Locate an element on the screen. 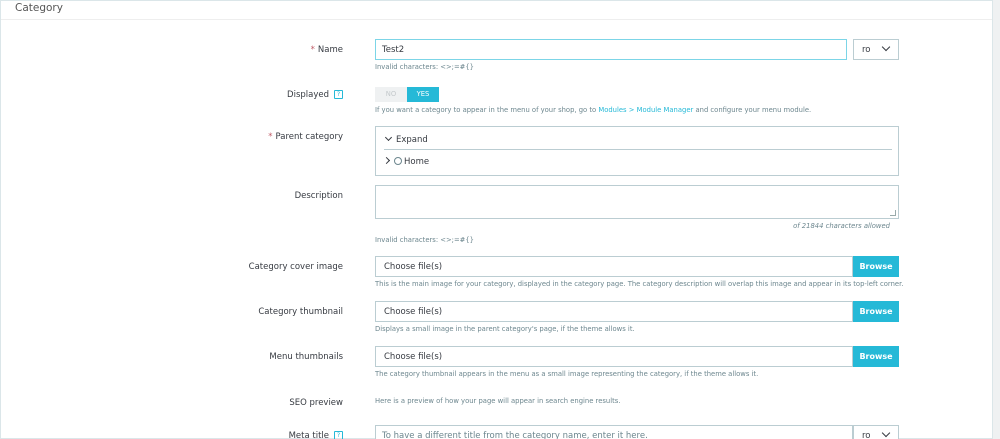 This screenshot has width=1000, height=439. displayed-switch: NO YES is located at coordinates (407, 94).